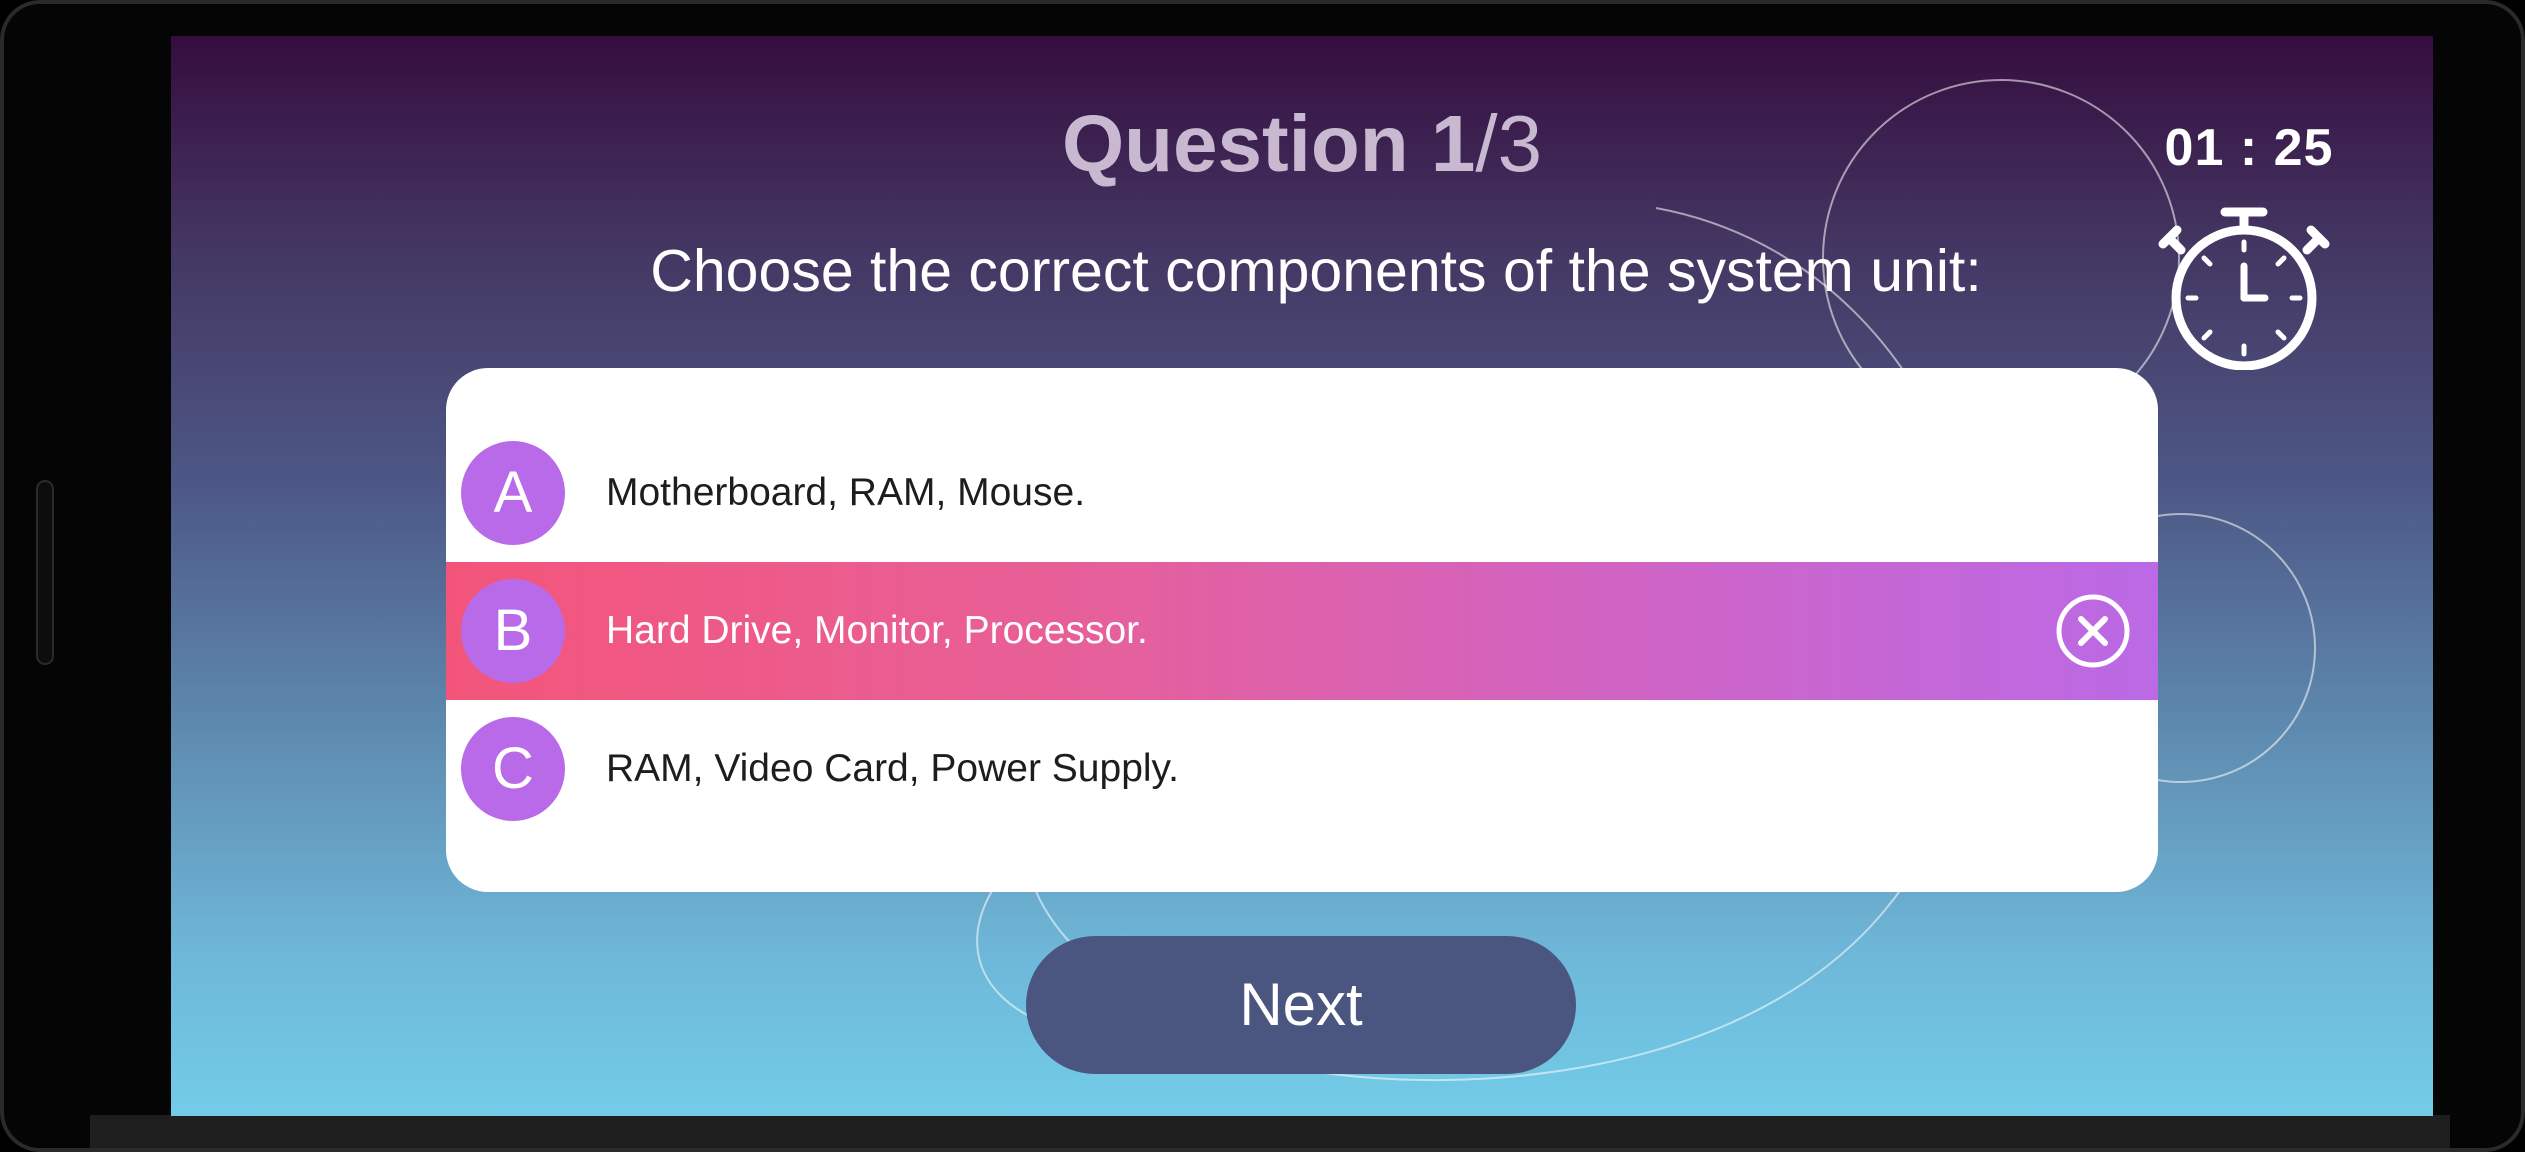 This screenshot has width=2525, height=1152. I want to click on answer-option-a: A Motherboard, RAM, Mouse., so click(1302, 493).